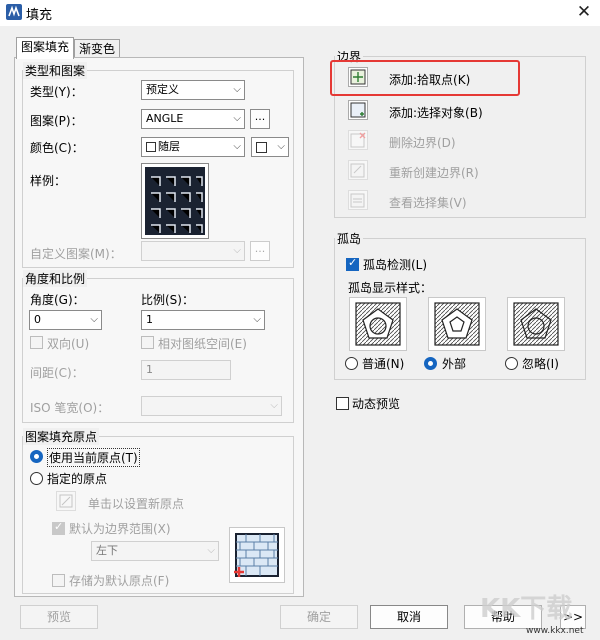 The height and width of the screenshot is (640, 600). I want to click on pattern-sample-preview, so click(175, 201).